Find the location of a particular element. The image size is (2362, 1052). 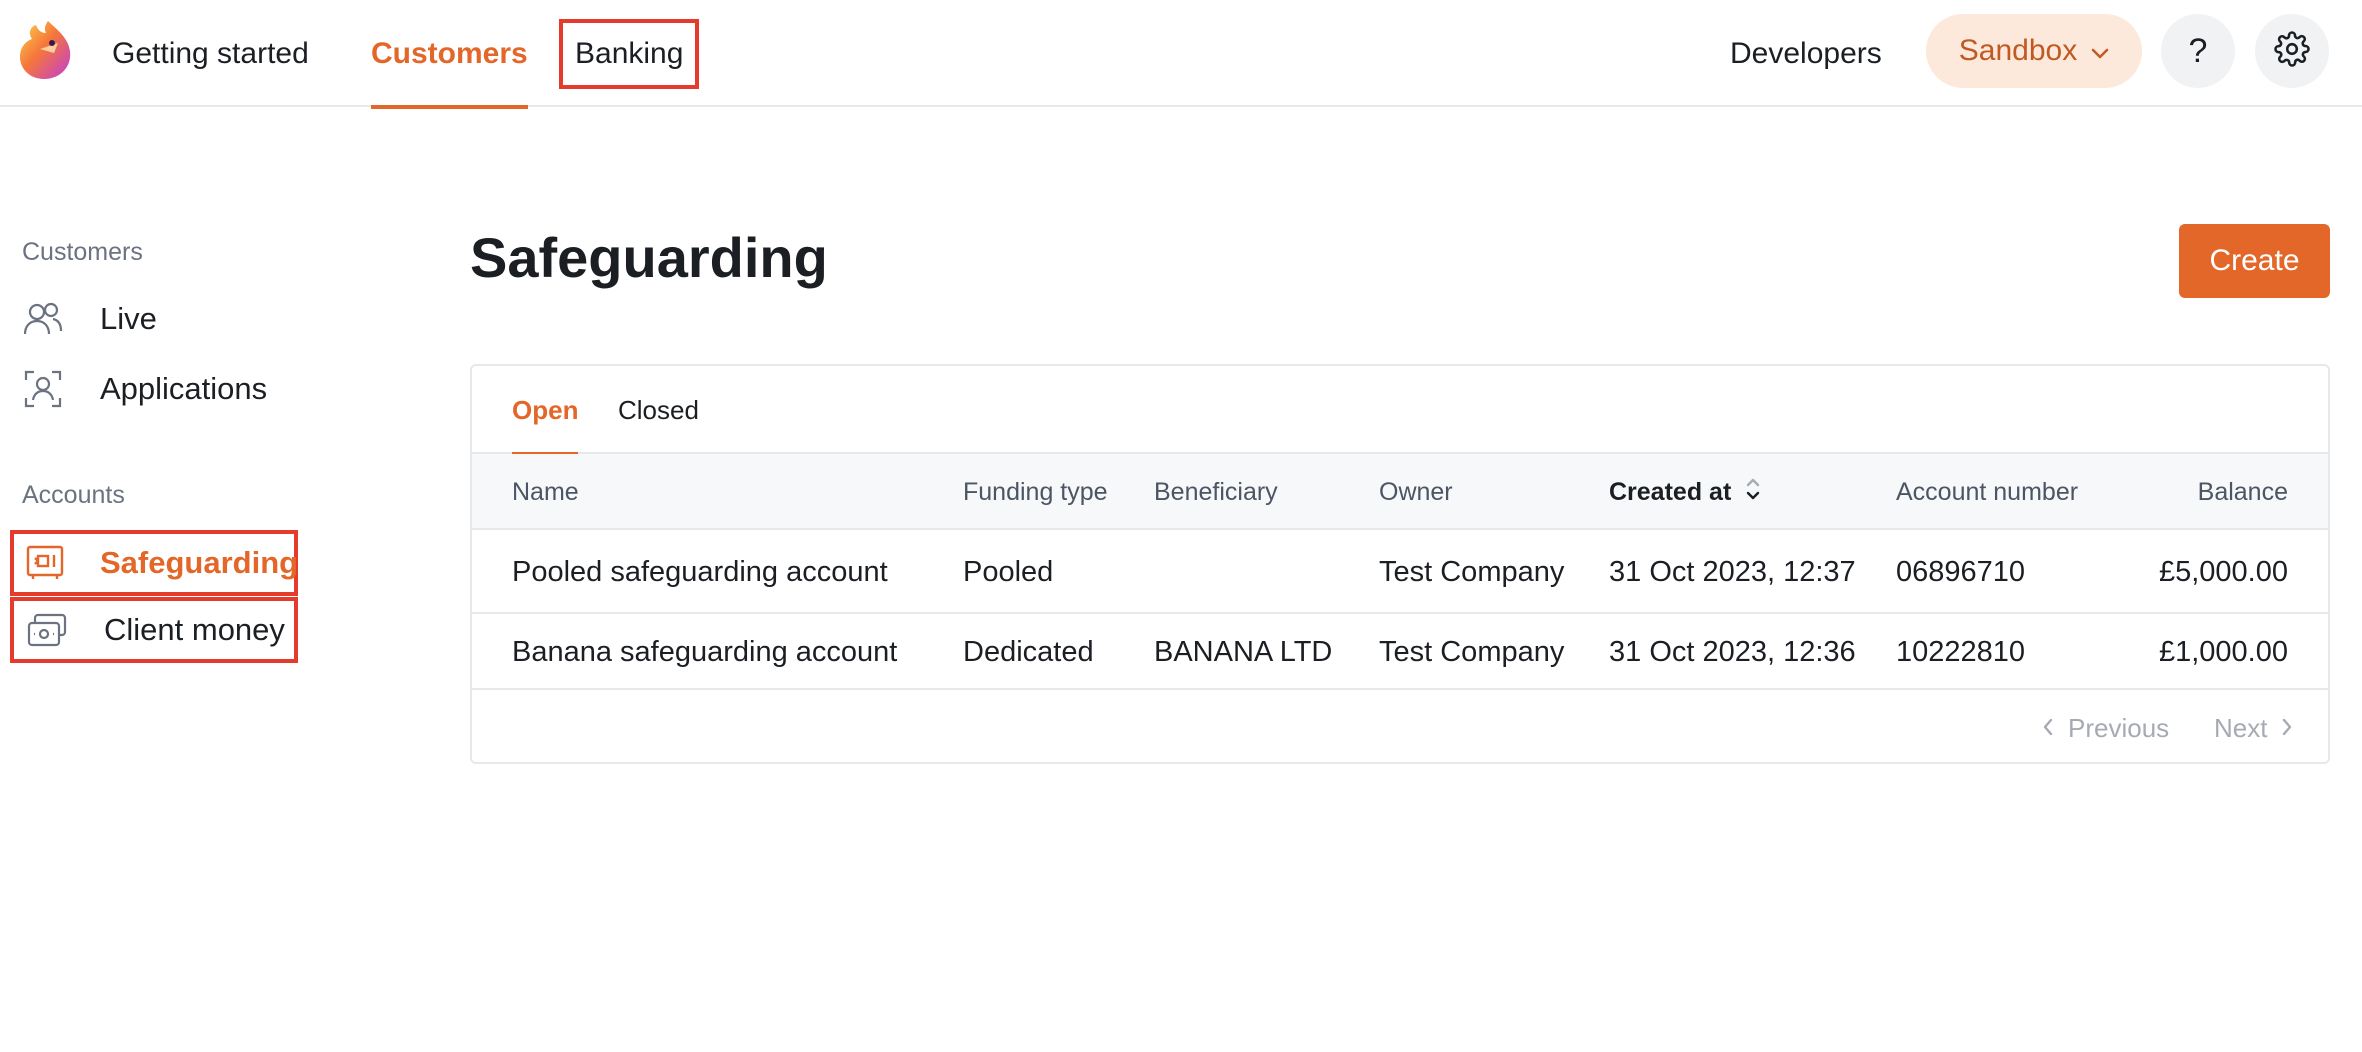

cell-created-at: 31 Oct 2023, 12:36 is located at coordinates (1732, 651).